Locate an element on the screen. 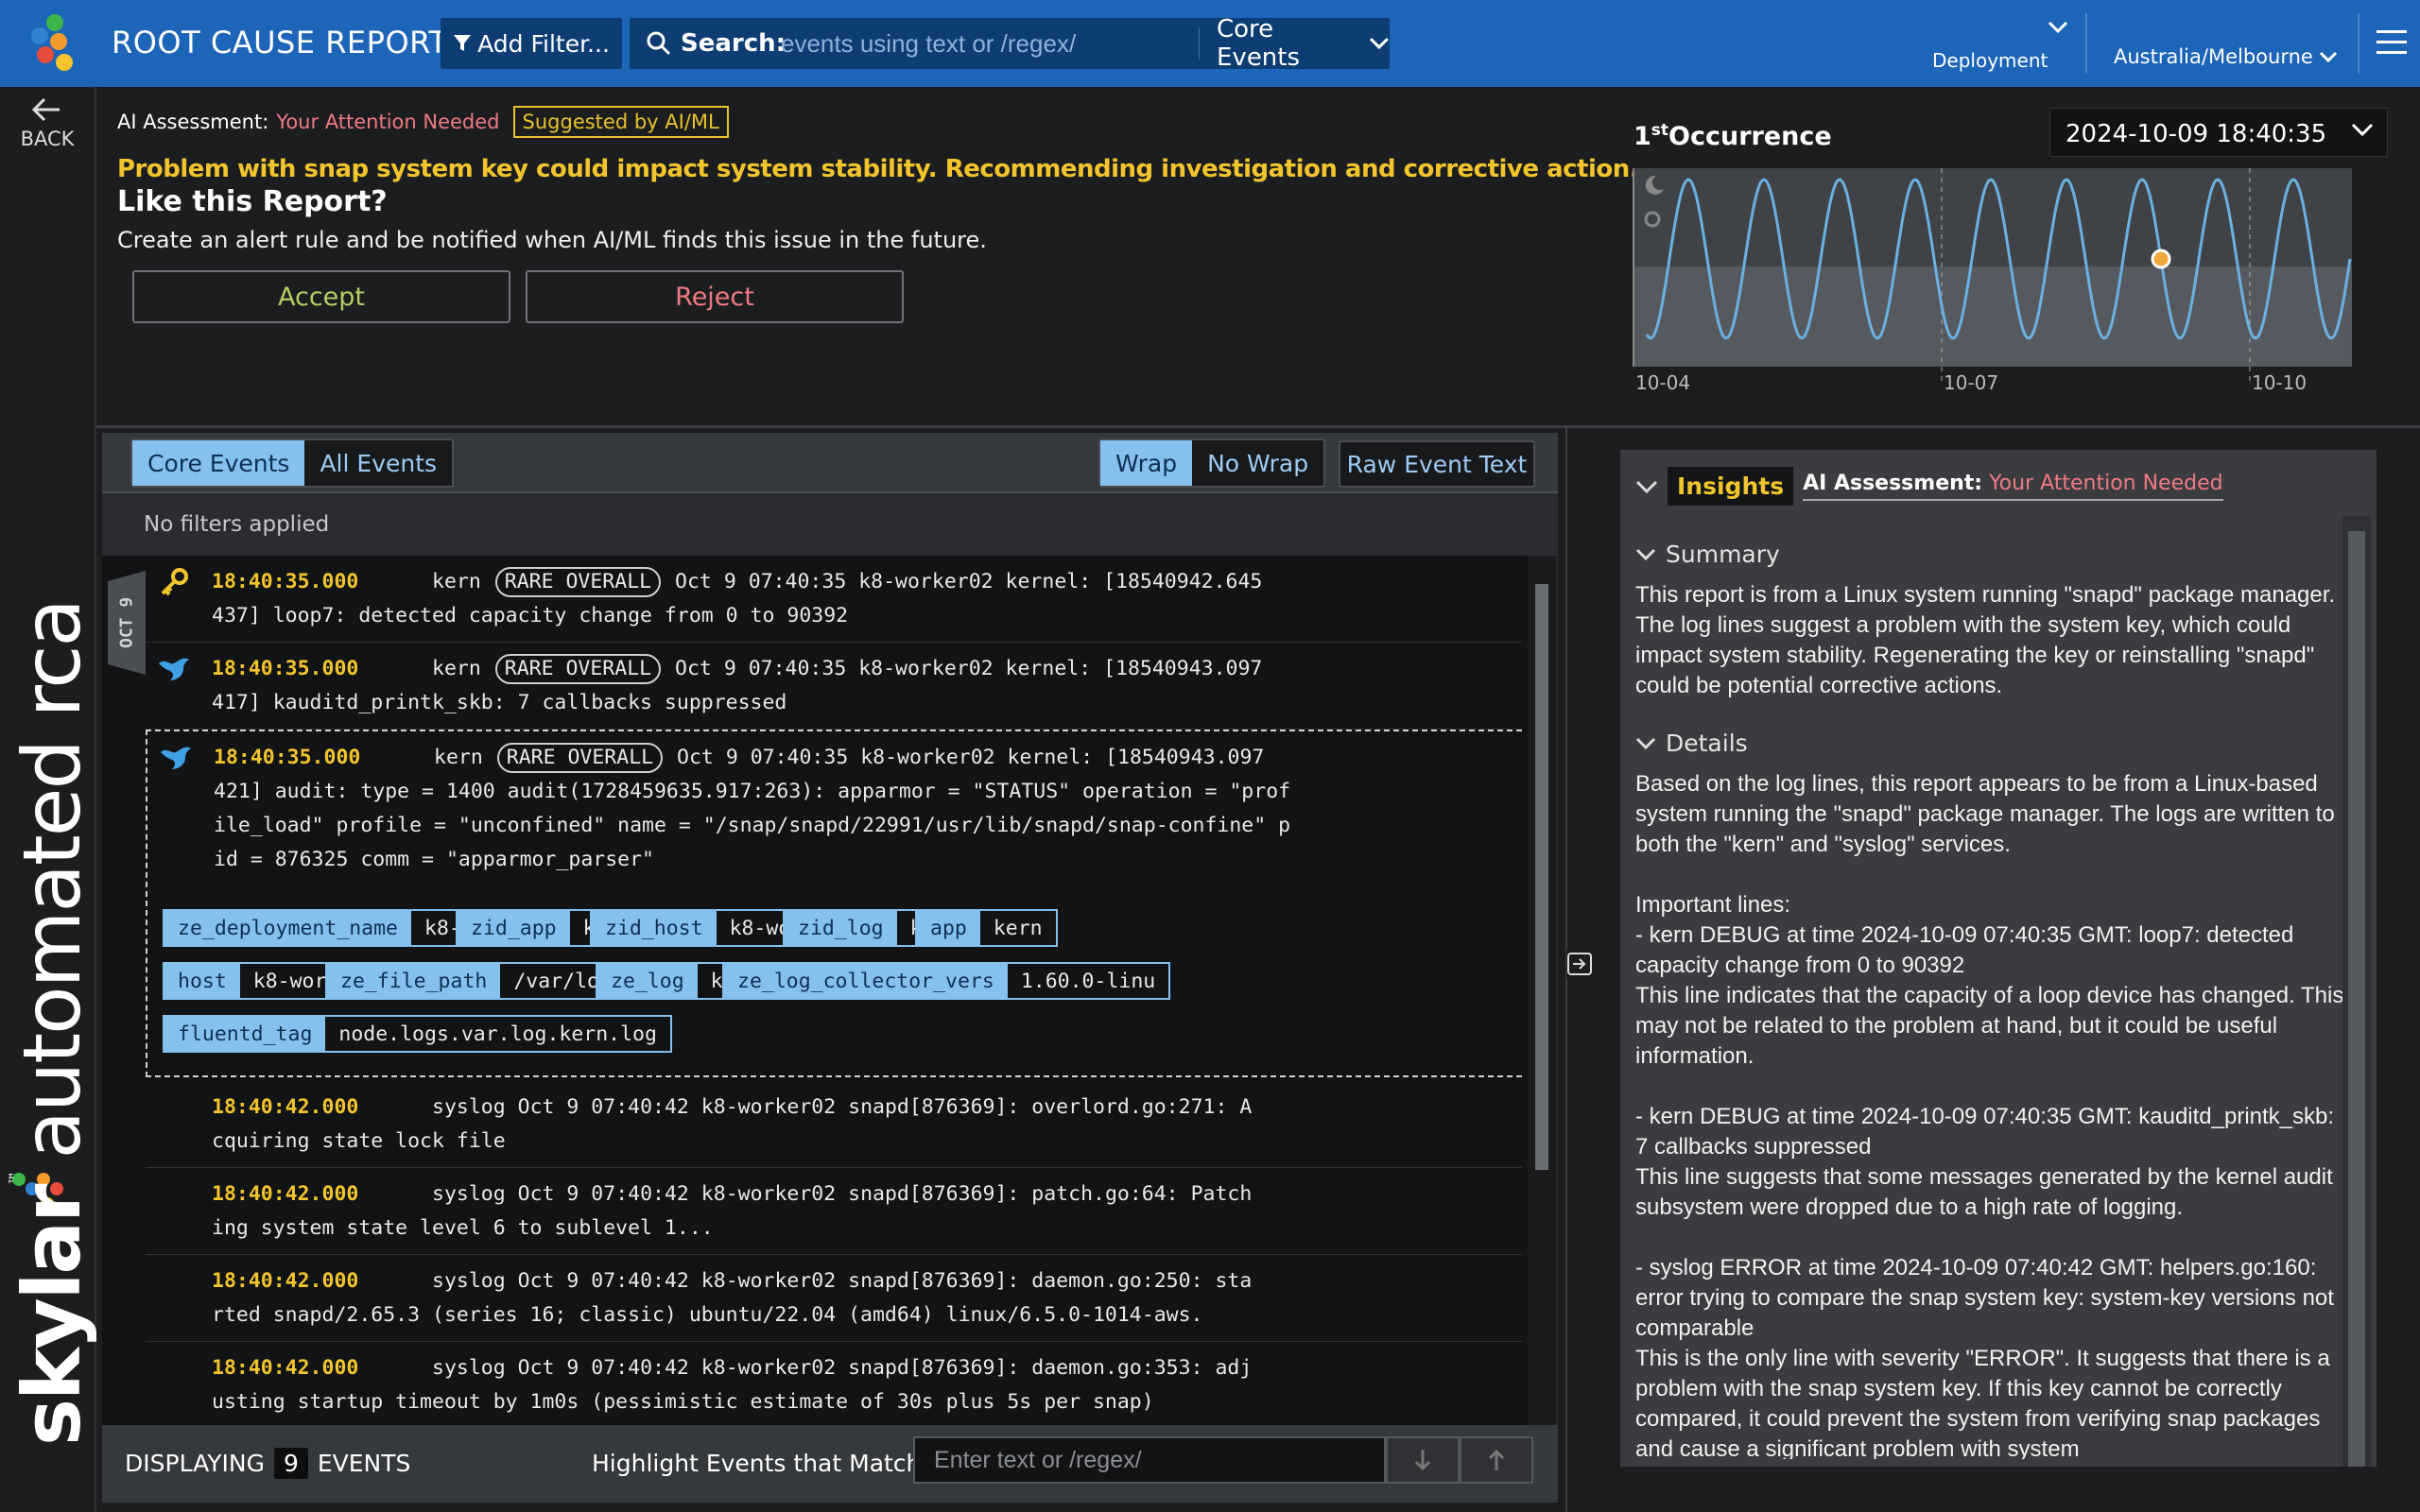 The image size is (2420, 1512). field-key: ze_log_collector_vers is located at coordinates (866, 981).